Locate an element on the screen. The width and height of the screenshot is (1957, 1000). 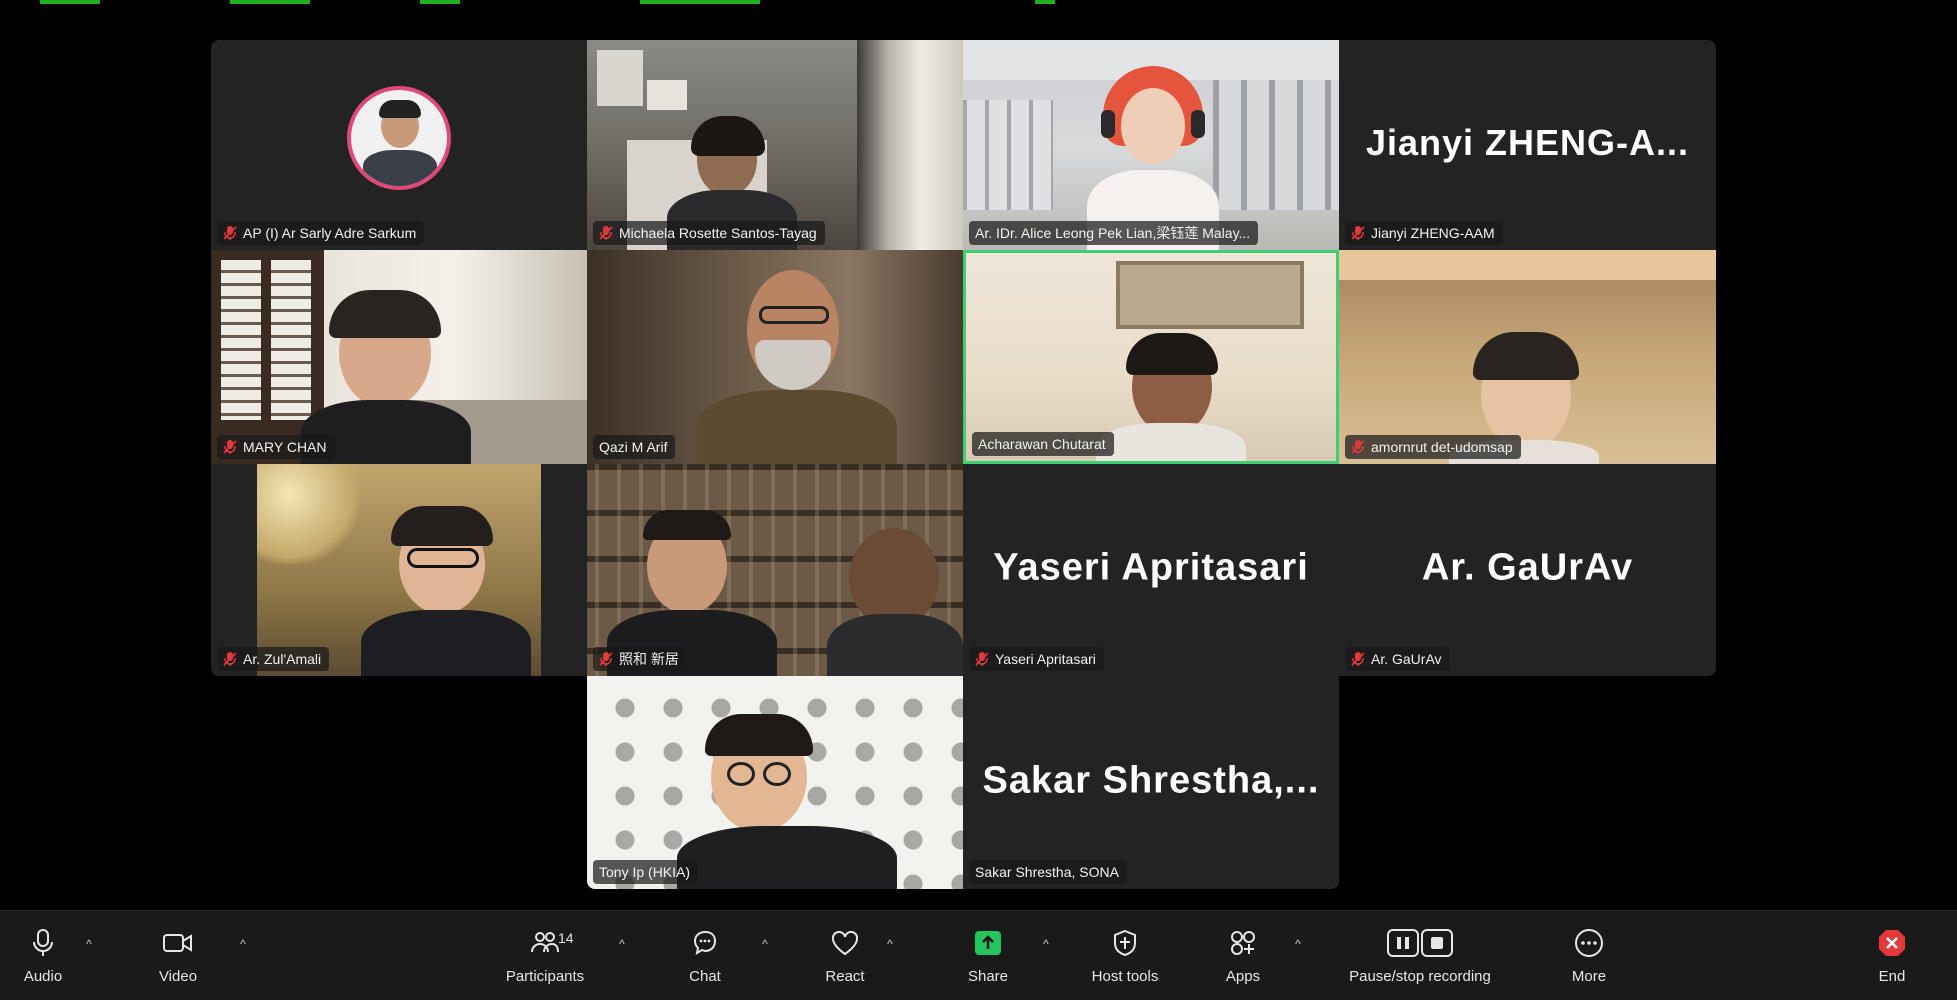
participant-name-tag: Sakar Shrestha, SONA is located at coordinates (1048, 872).